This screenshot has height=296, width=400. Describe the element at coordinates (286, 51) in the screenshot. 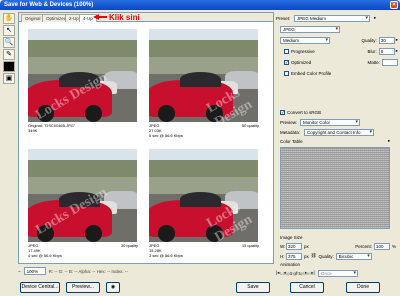

I see `progressive-checkbox` at that location.